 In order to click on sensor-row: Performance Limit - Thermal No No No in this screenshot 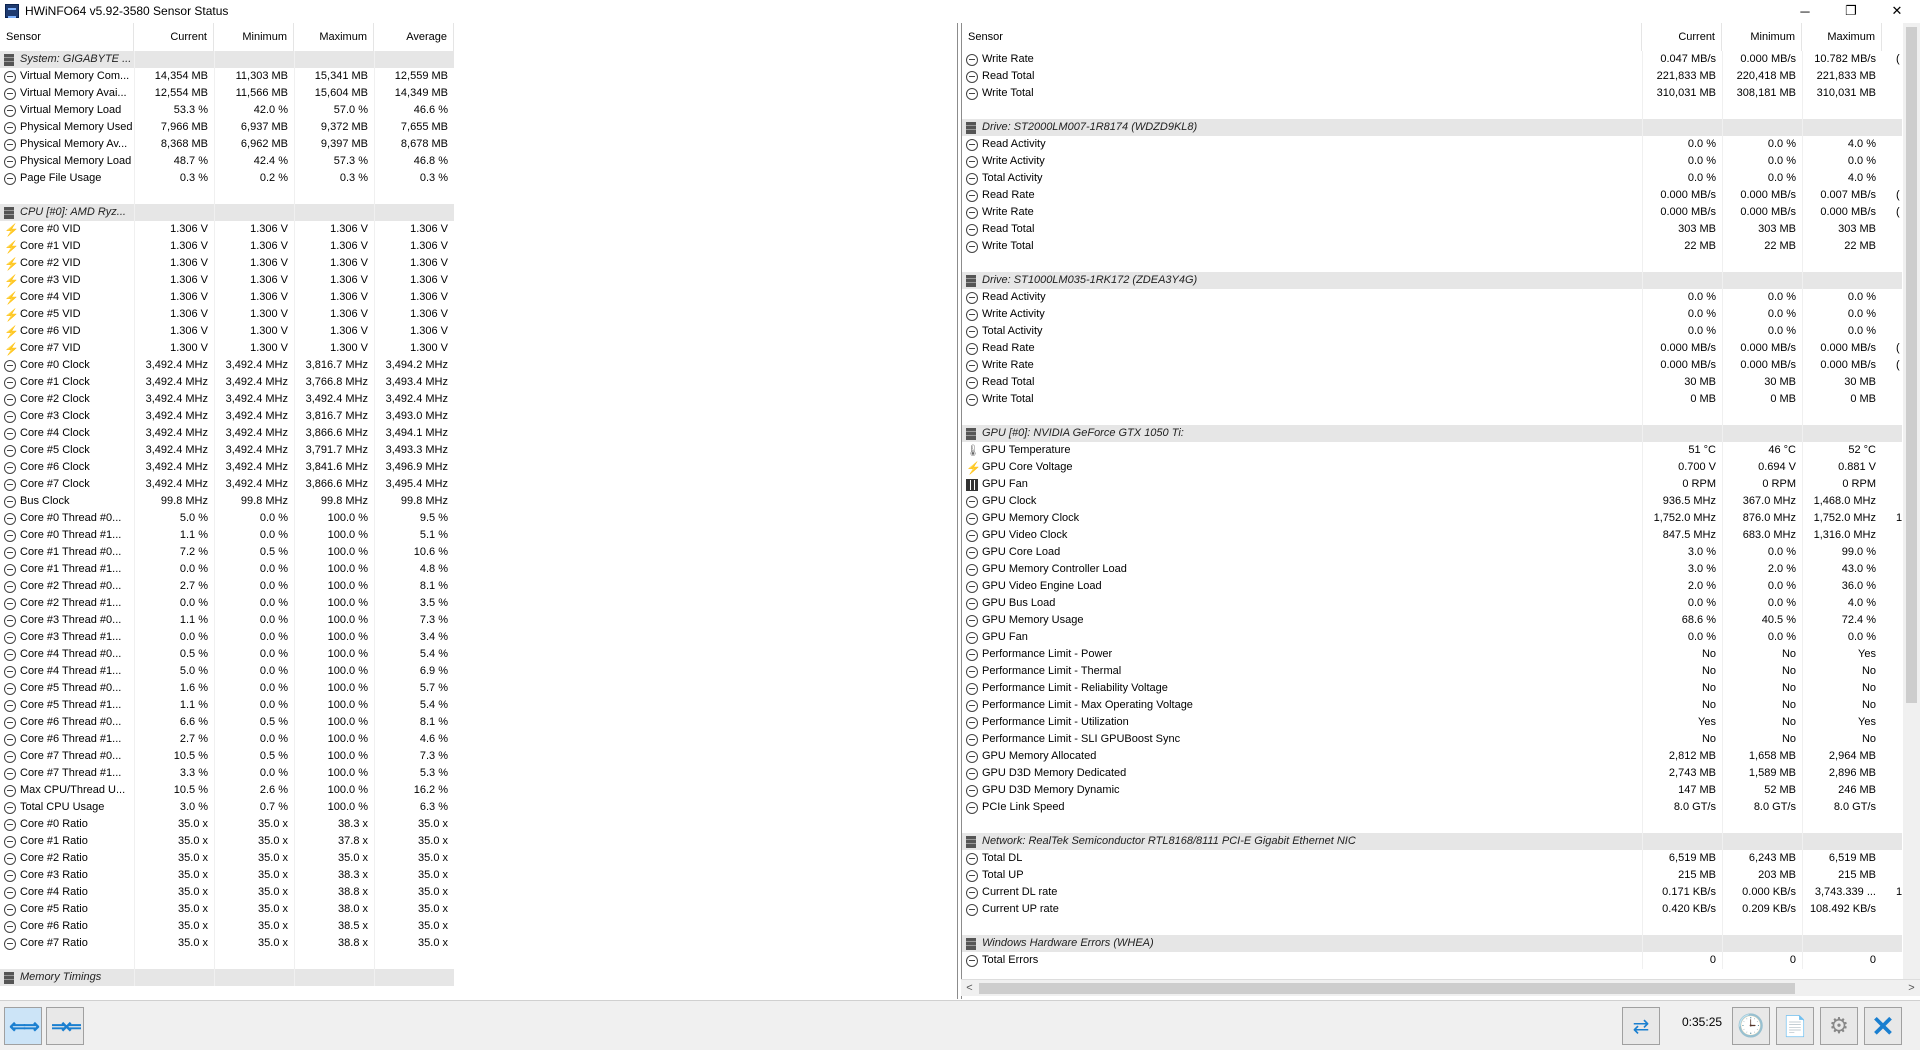, I will do `click(1432, 671)`.